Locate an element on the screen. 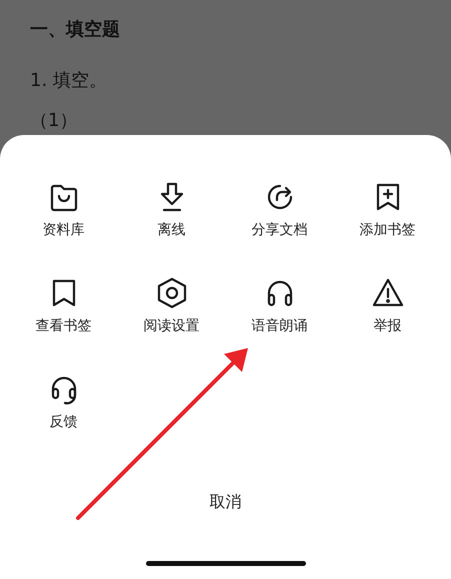 This screenshot has width=451, height=579. action-item: 阅读设置 is located at coordinates (172, 305).